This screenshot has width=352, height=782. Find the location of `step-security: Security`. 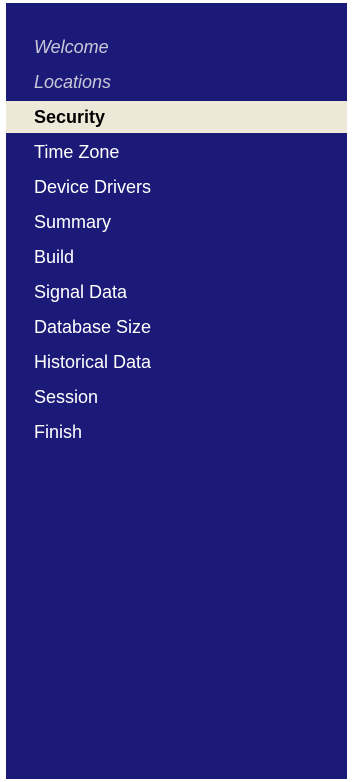

step-security: Security is located at coordinates (176, 117).